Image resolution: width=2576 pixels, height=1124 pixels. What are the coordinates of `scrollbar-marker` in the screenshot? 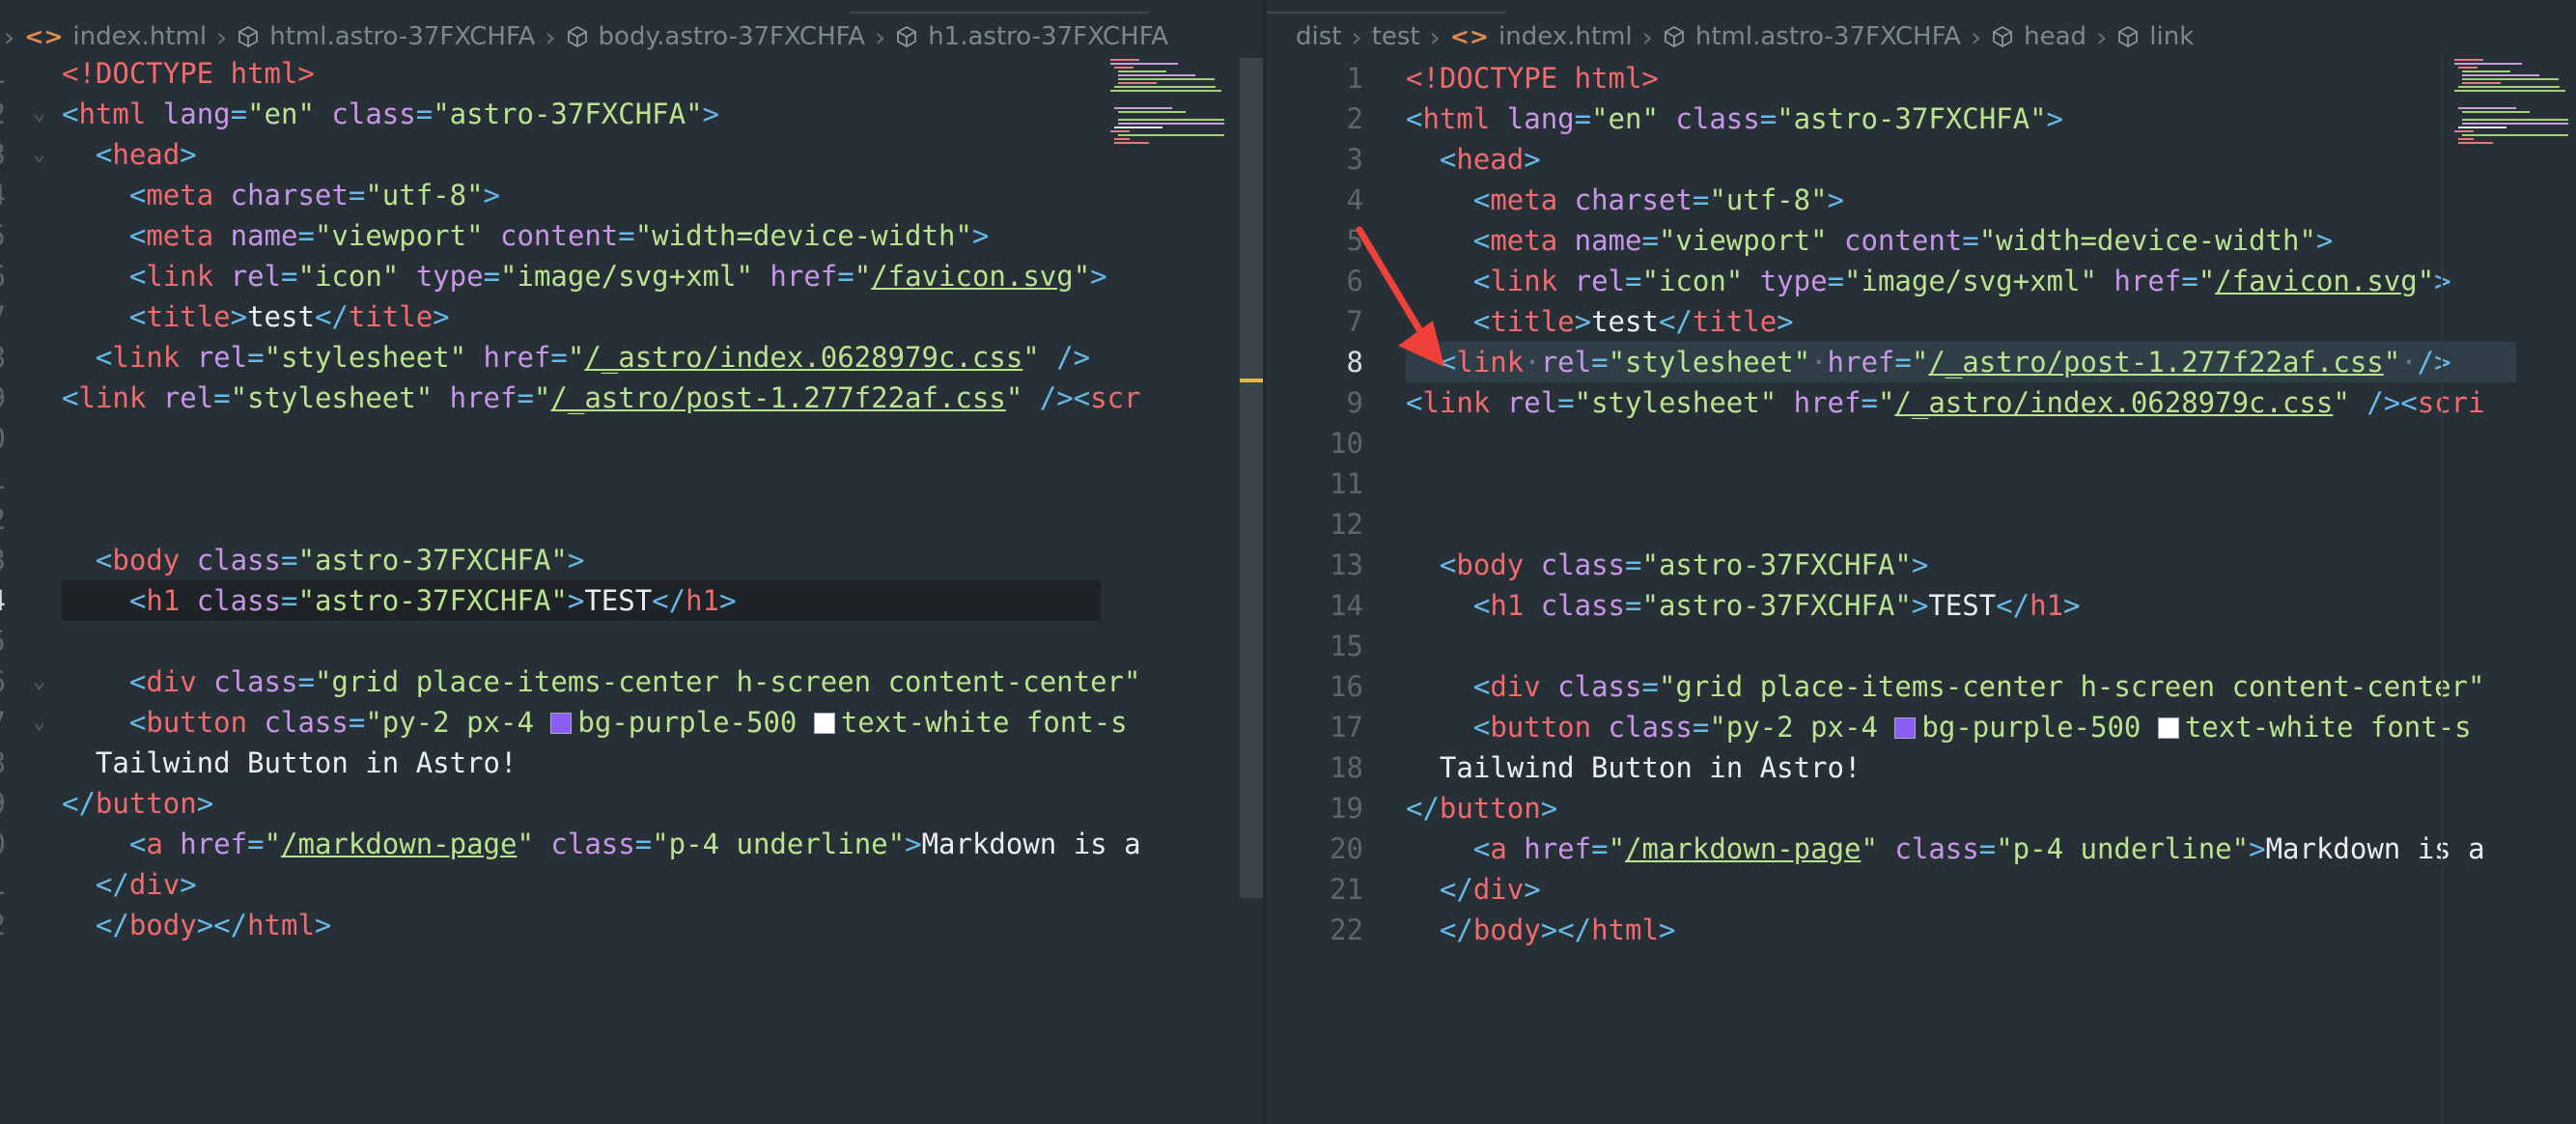 It's located at (1252, 381).